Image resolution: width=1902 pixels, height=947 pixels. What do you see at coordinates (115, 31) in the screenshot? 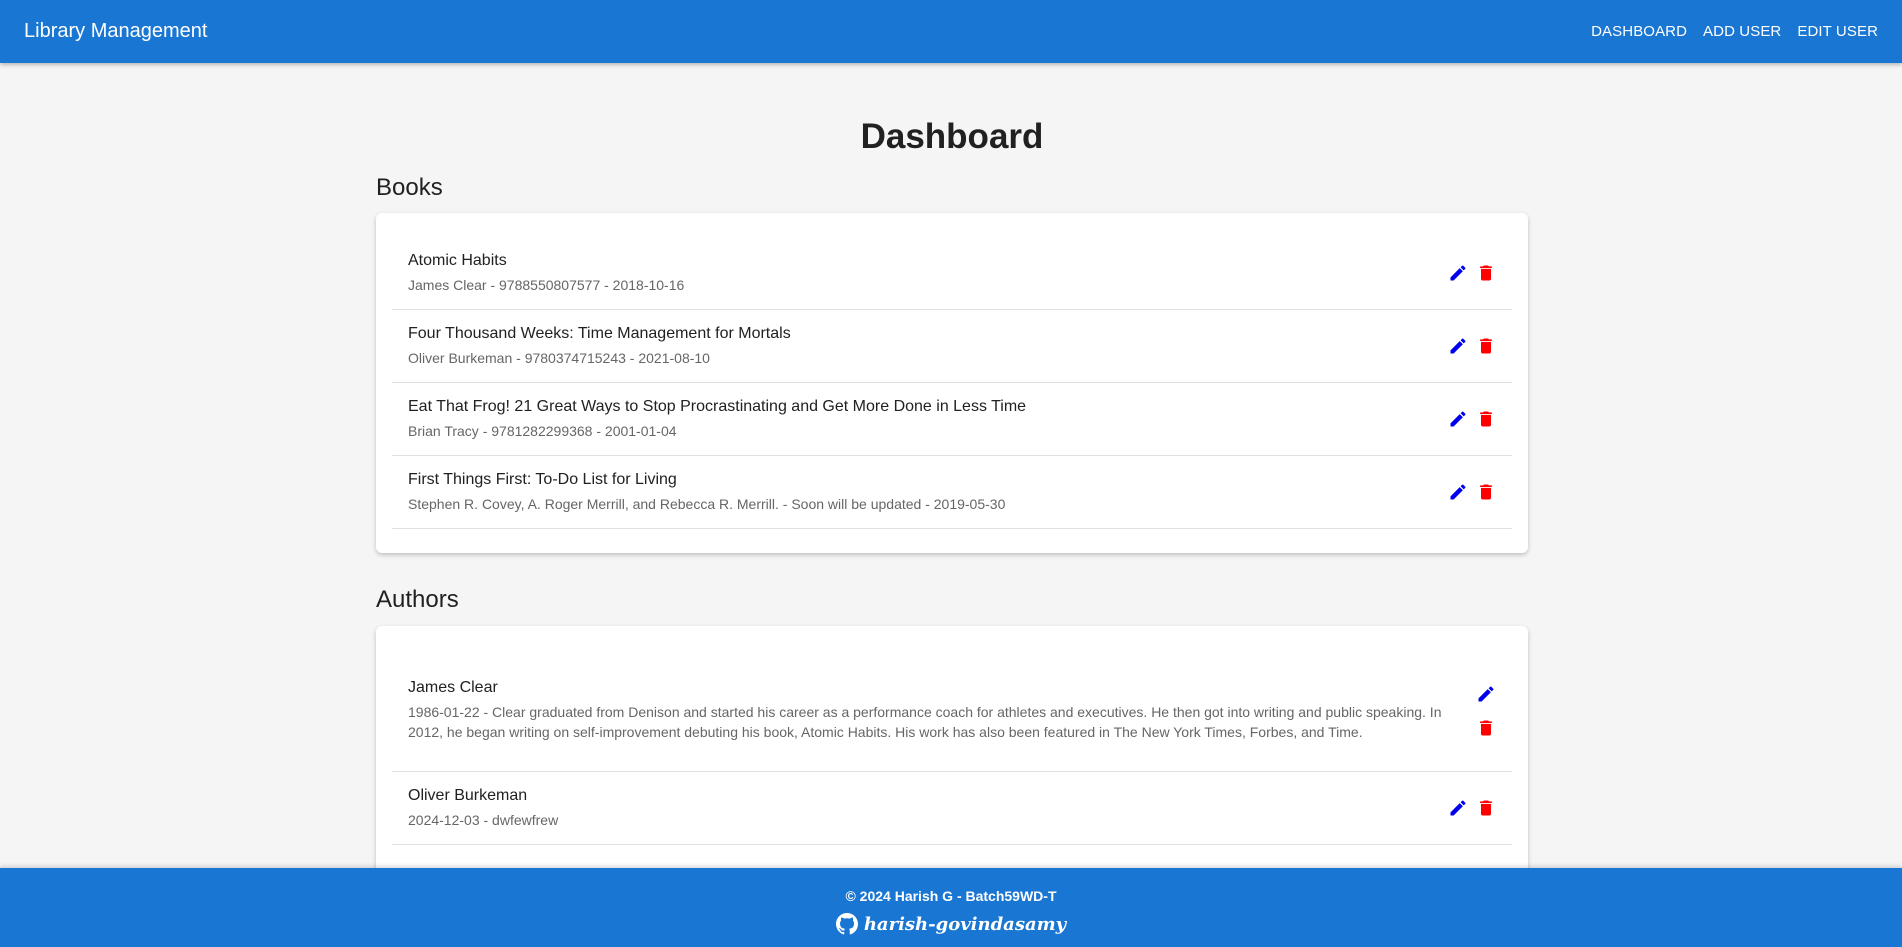
I see `app-title: Library Management` at bounding box center [115, 31].